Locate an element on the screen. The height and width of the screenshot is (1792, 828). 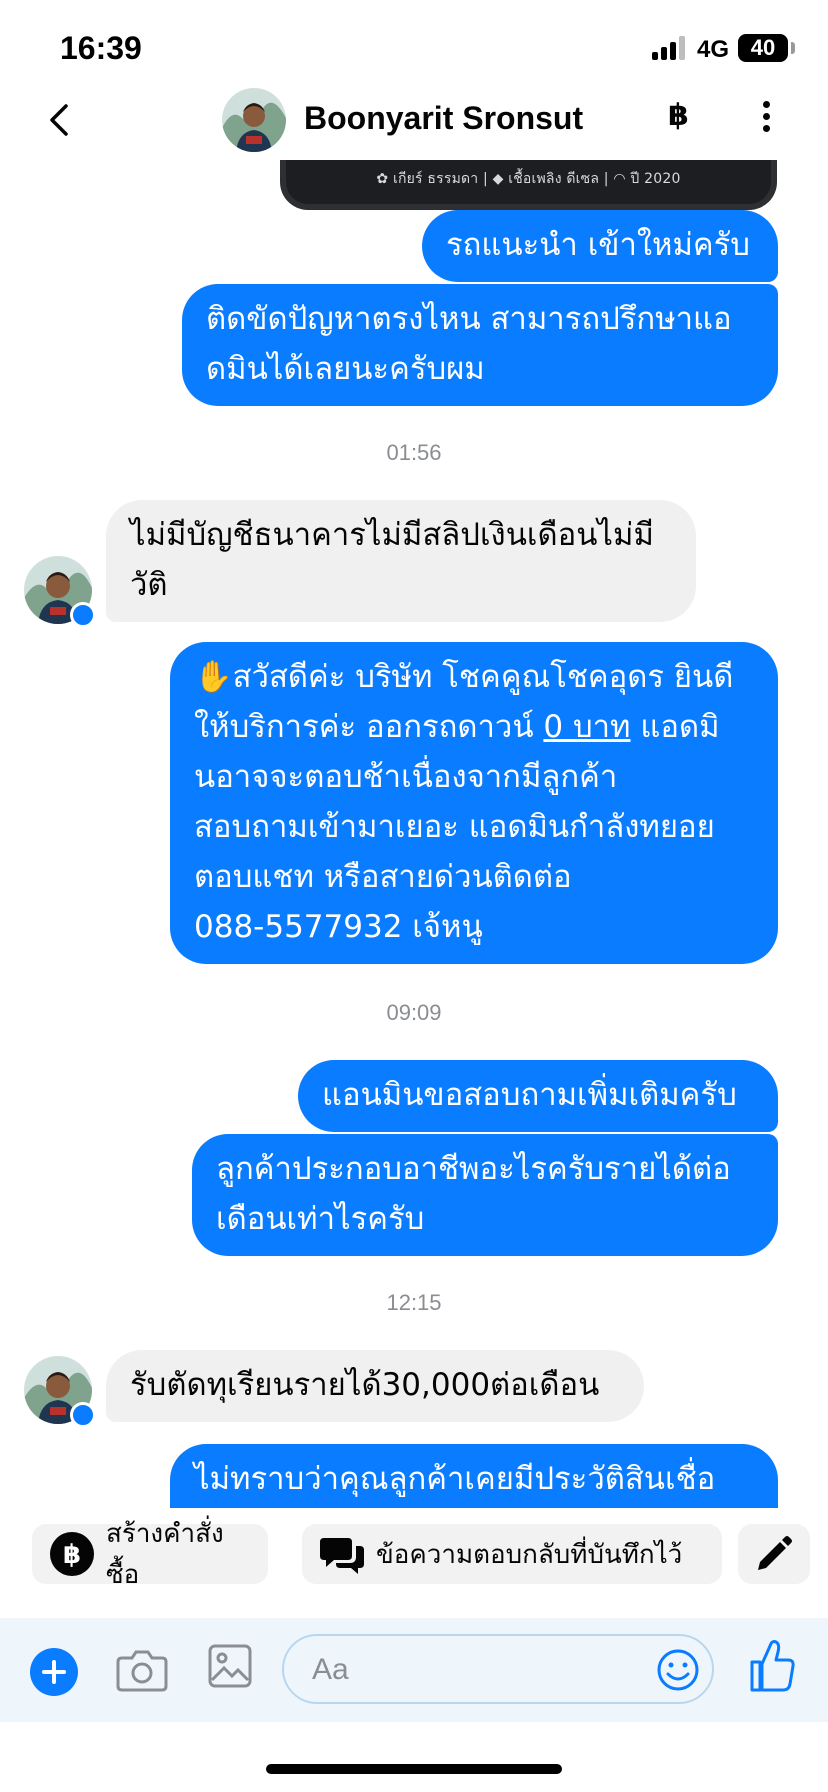
status-time: 16:39 is located at coordinates (101, 48).